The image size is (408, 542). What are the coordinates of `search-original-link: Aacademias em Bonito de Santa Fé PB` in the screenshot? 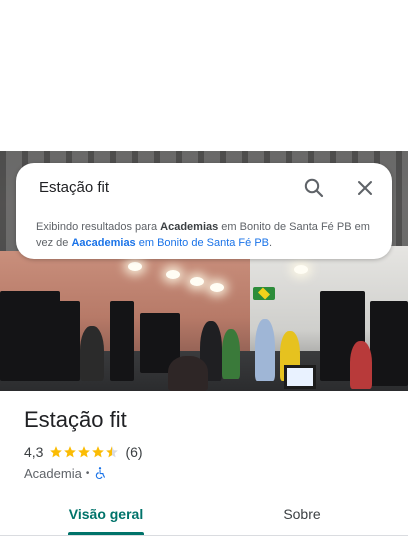 It's located at (170, 243).